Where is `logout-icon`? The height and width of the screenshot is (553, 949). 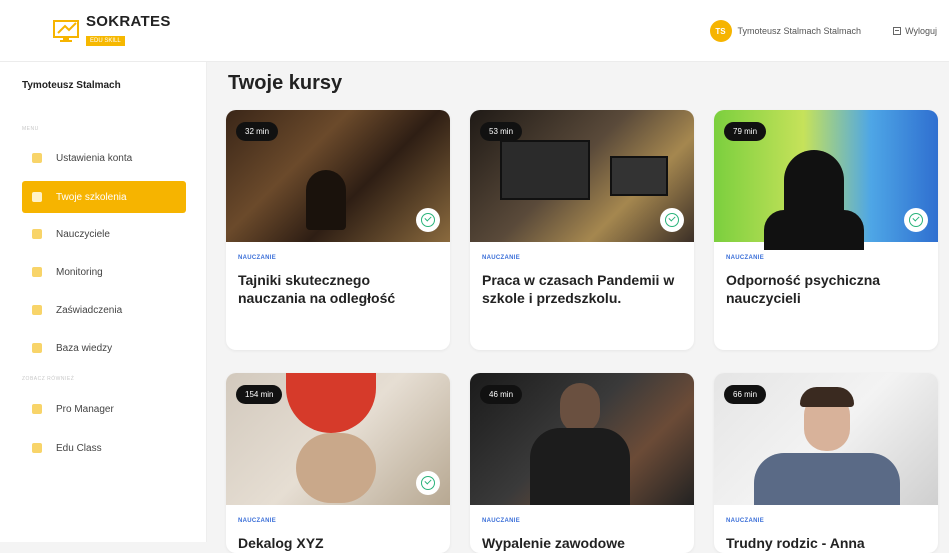
logout-icon is located at coordinates (897, 31).